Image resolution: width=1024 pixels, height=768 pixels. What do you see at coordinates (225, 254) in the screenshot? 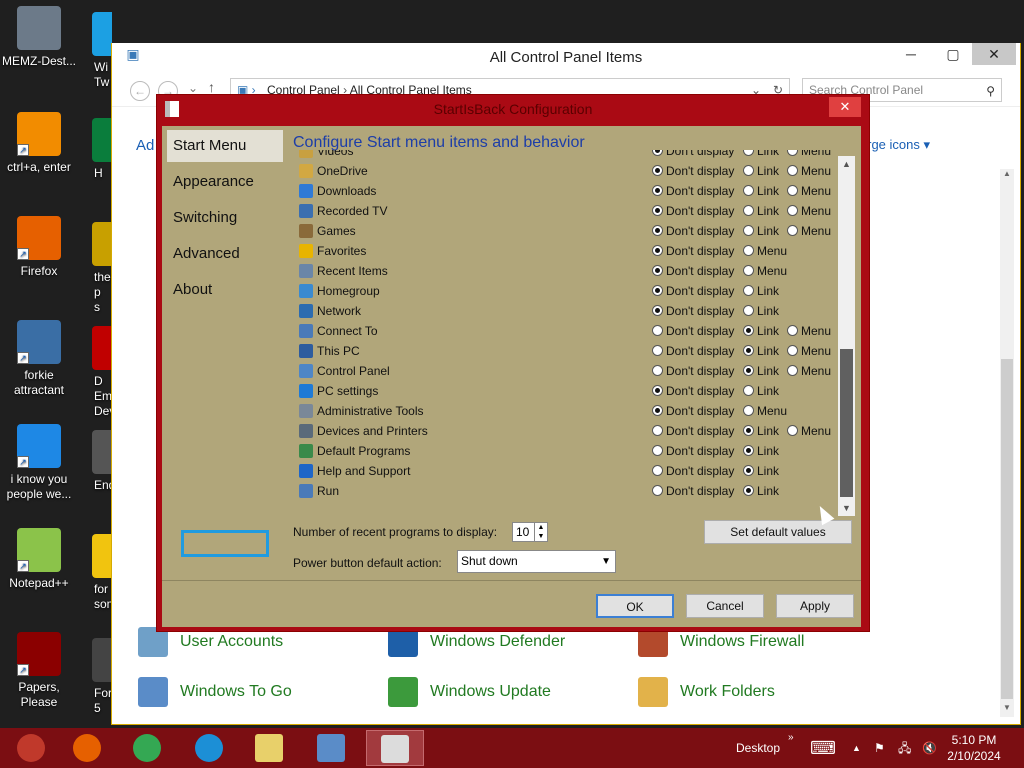
I see `tab-advanced: Advanced` at bounding box center [225, 254].